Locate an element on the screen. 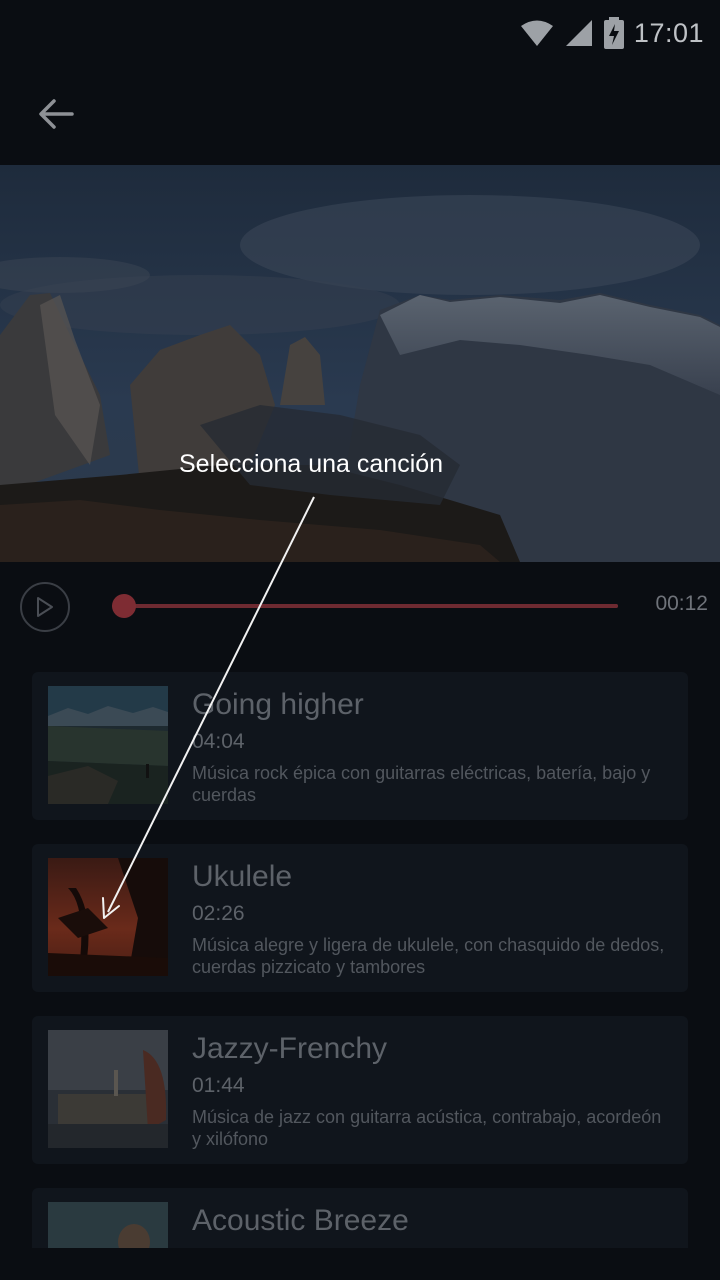 This screenshot has width=720, height=1280. tutorial-arrow-icon is located at coordinates (208, 707).